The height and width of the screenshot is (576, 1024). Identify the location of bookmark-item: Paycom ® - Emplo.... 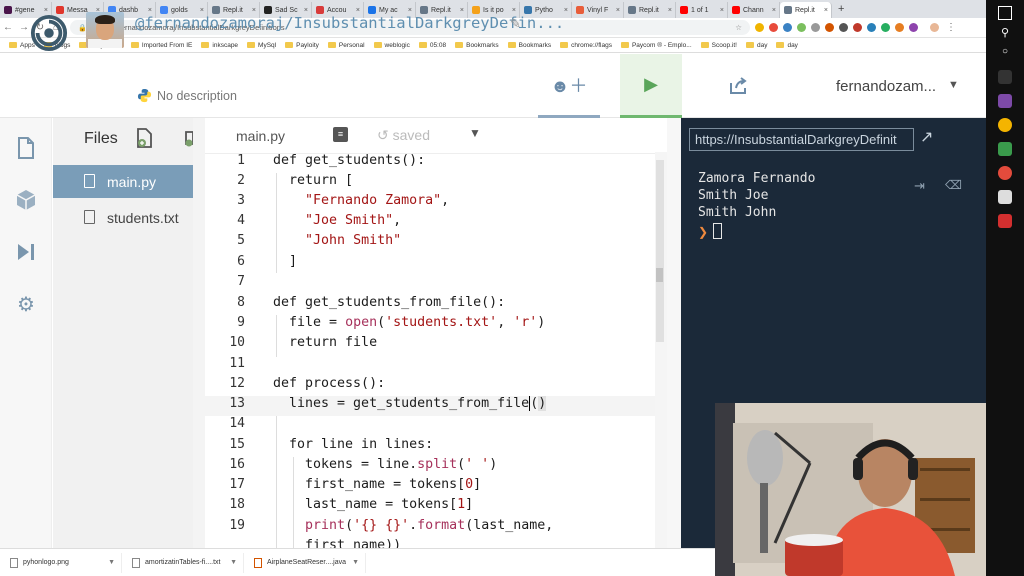
(656, 45).